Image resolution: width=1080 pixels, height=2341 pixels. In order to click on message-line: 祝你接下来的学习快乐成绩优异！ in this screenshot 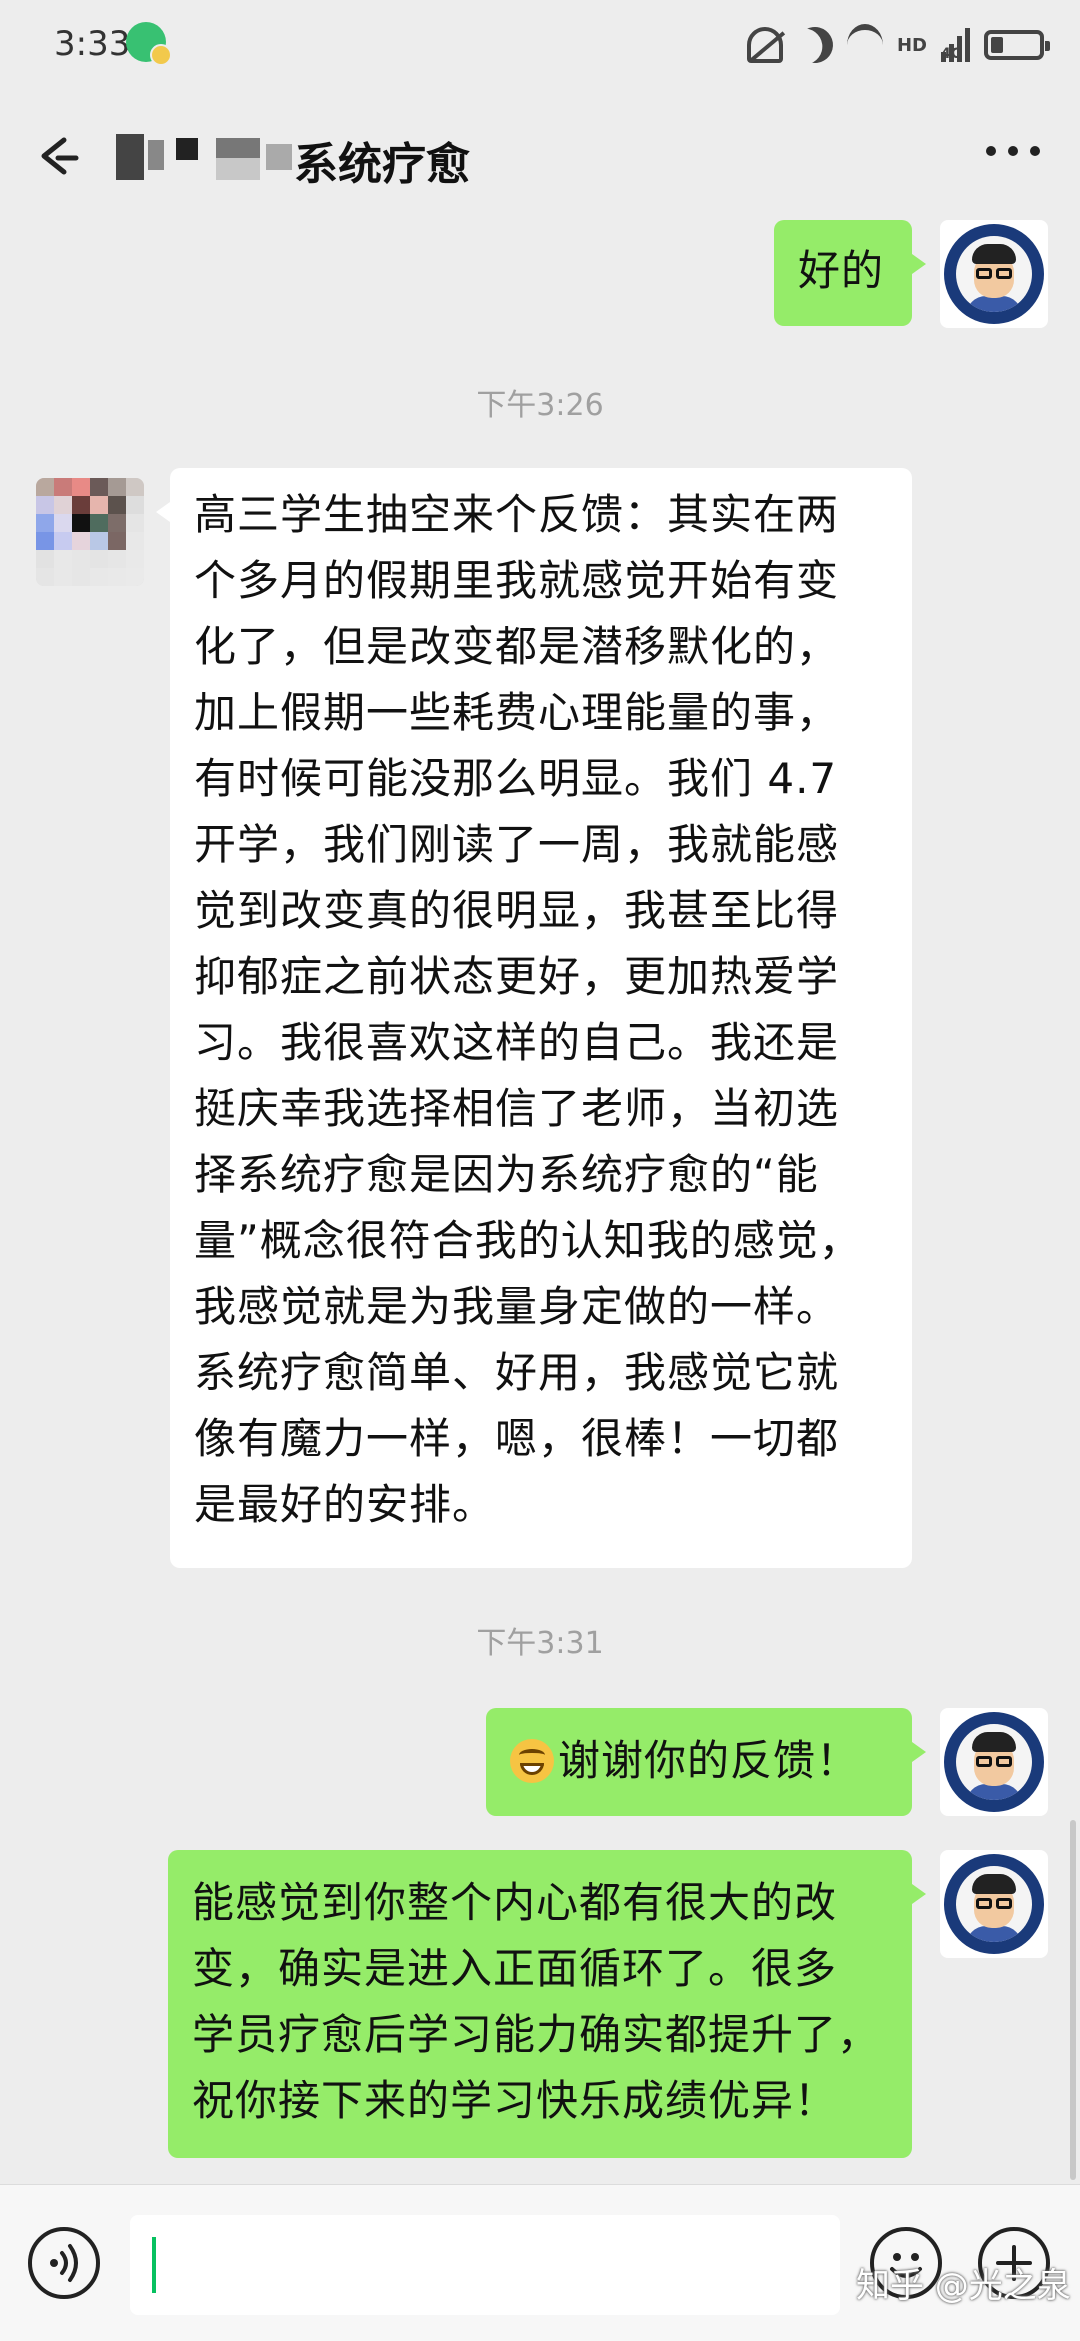, I will do `click(515, 2100)`.